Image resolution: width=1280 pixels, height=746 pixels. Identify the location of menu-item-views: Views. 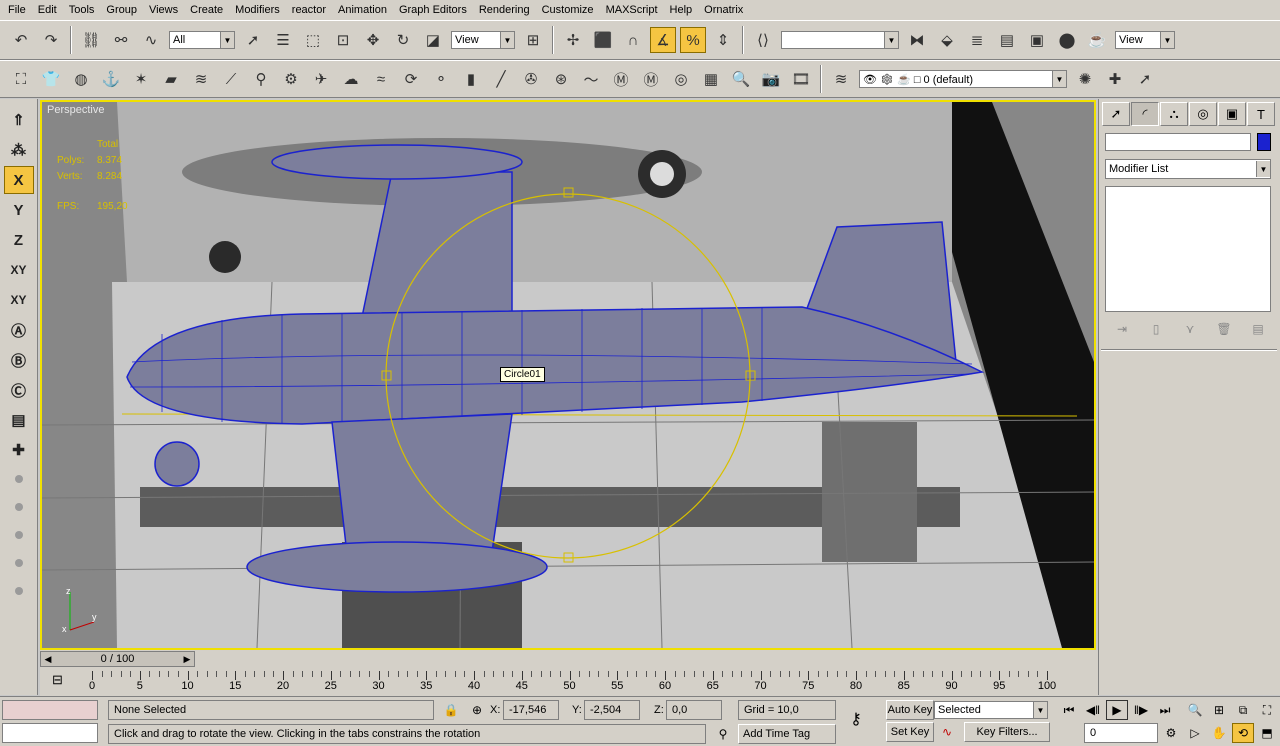
(163, 10).